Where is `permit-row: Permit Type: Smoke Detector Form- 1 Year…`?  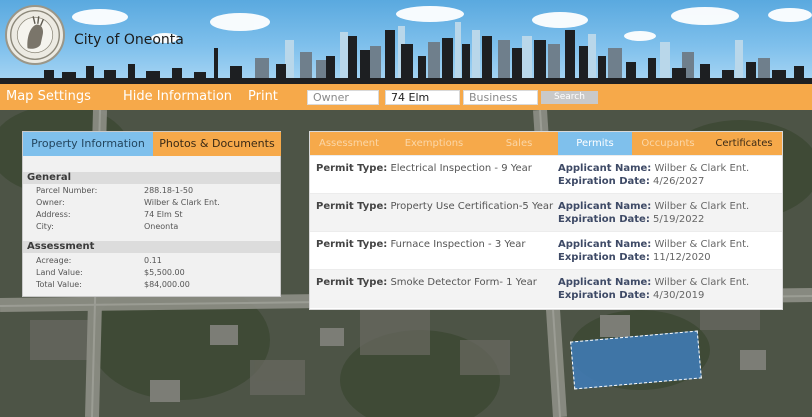
permit-row: Permit Type: Smoke Detector Form- 1 Year… is located at coordinates (546, 288).